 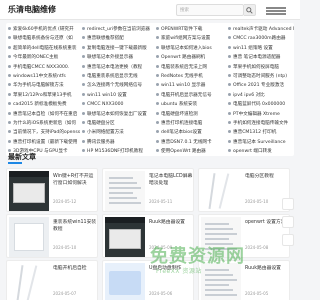 What do you see at coordinates (259, 39) in the screenshot?
I see `link-text: CMCC rax3000m路由器` at bounding box center [259, 39].